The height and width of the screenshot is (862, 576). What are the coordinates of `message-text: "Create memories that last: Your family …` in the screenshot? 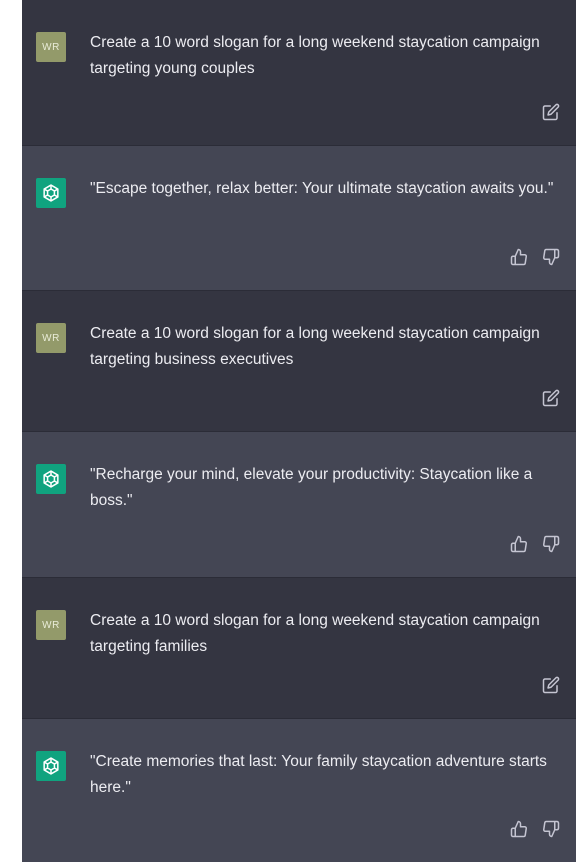 It's located at (318, 774).